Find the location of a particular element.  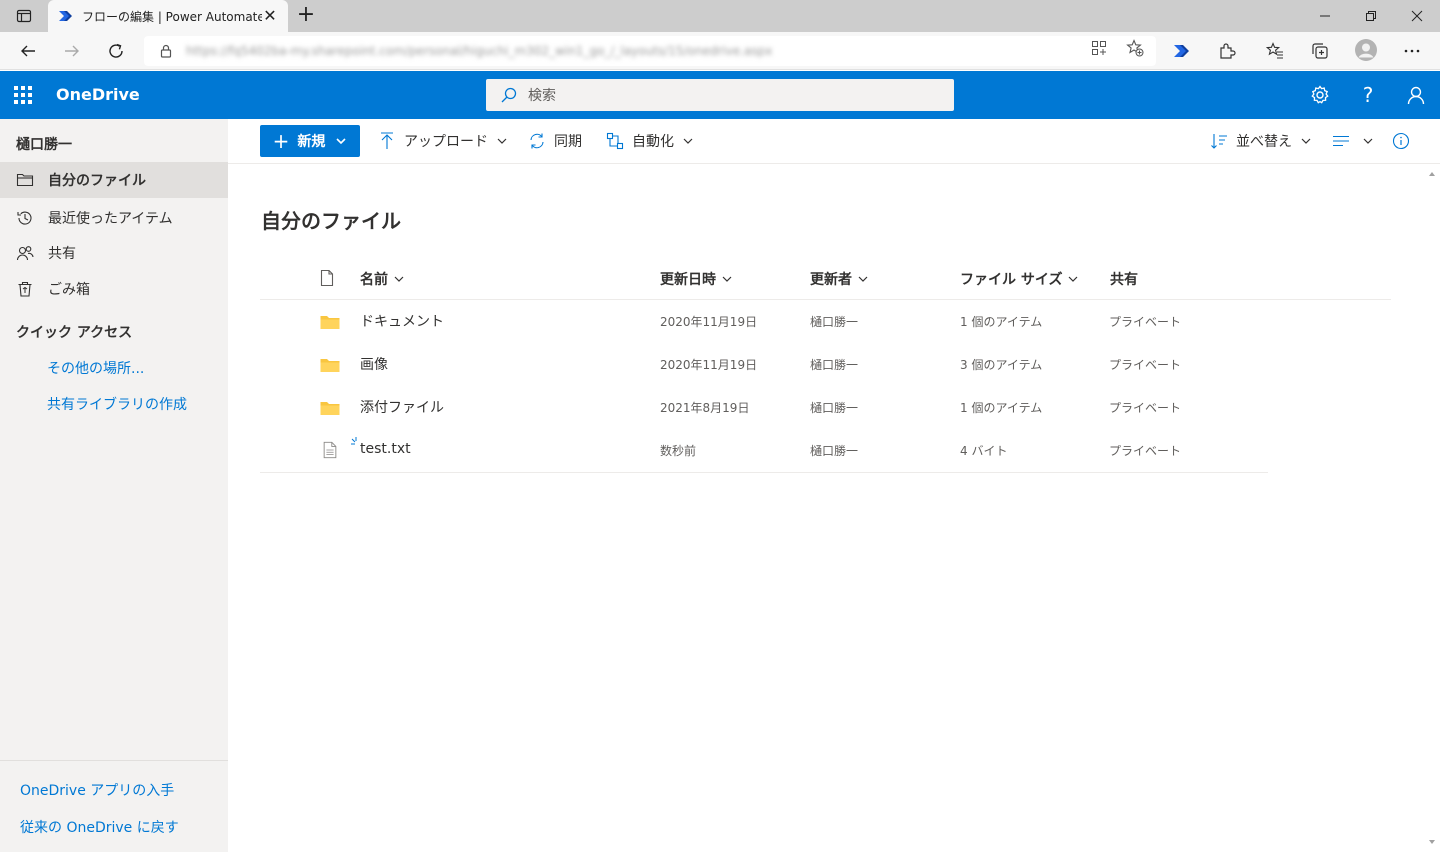

quick-access-header: クイック アクセス is located at coordinates (74, 333).